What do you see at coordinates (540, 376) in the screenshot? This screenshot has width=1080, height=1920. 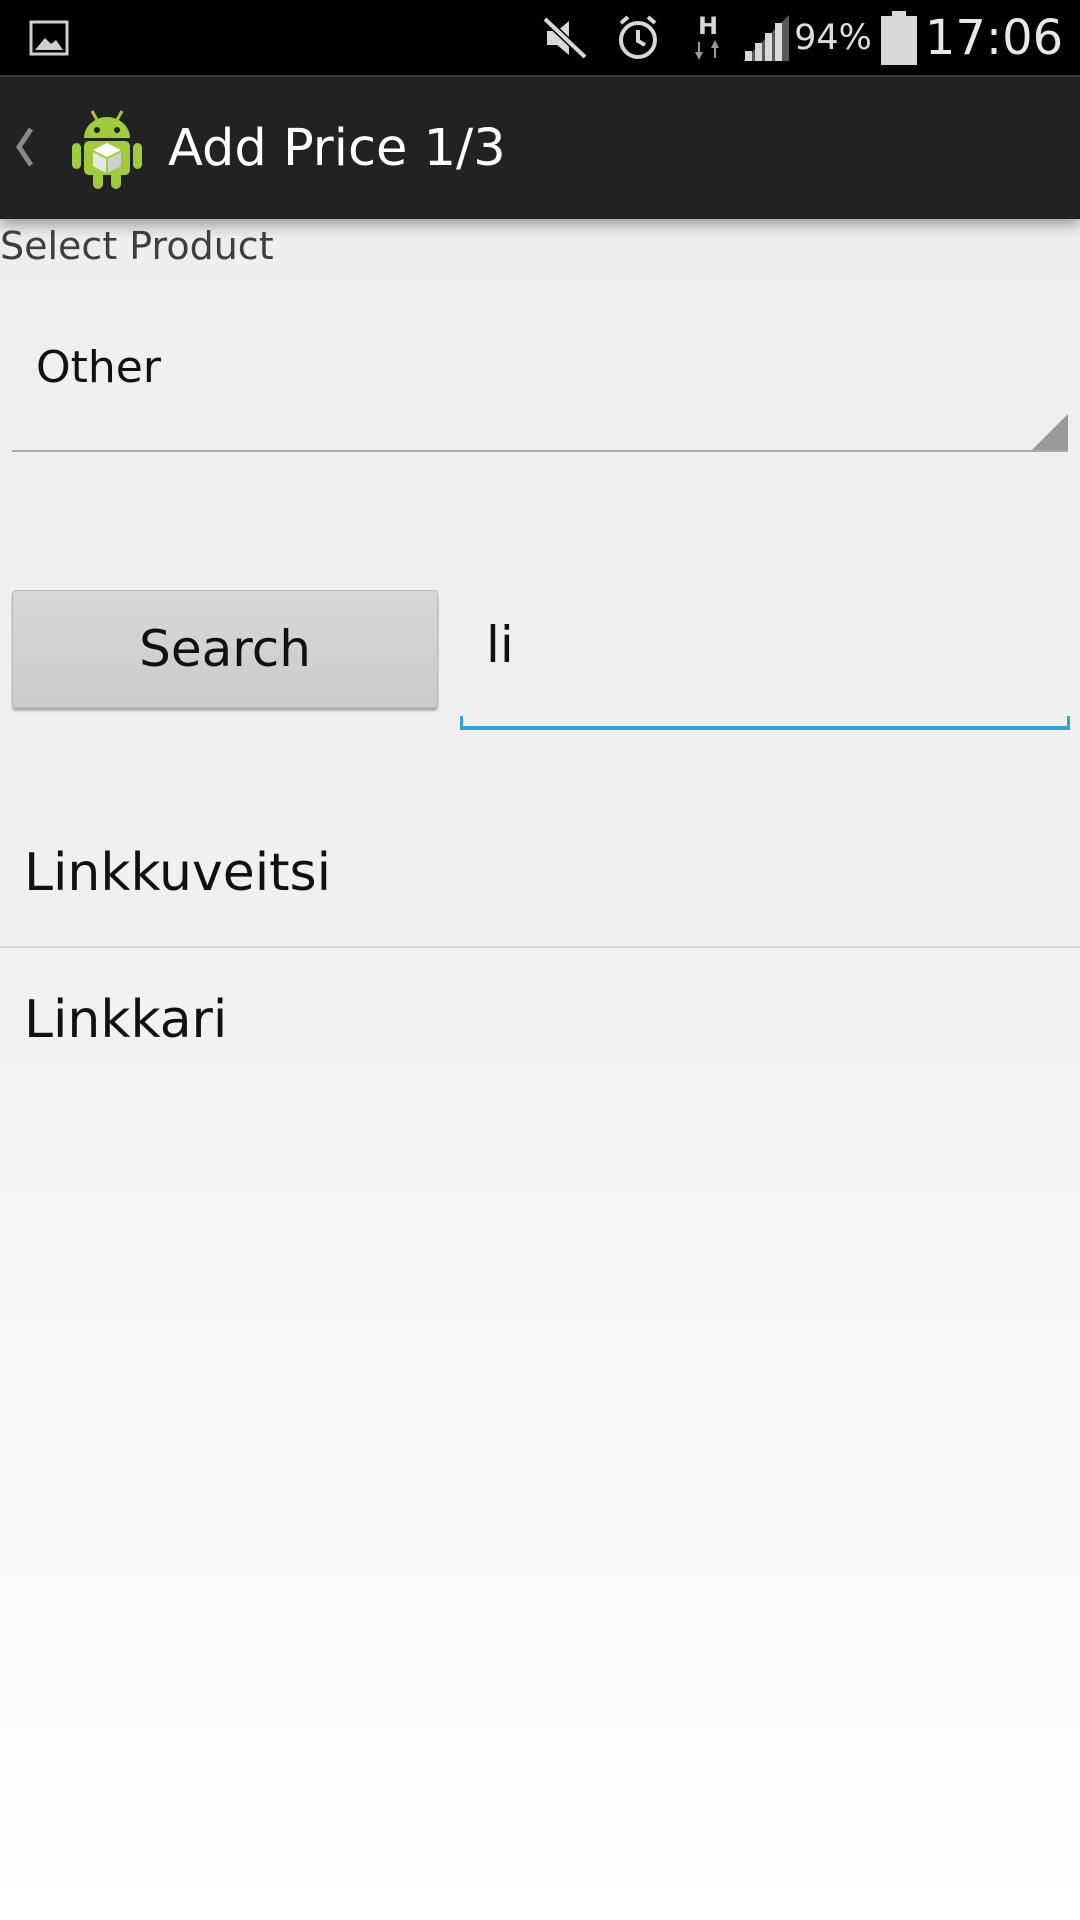 I see `product-spinner: Other` at bounding box center [540, 376].